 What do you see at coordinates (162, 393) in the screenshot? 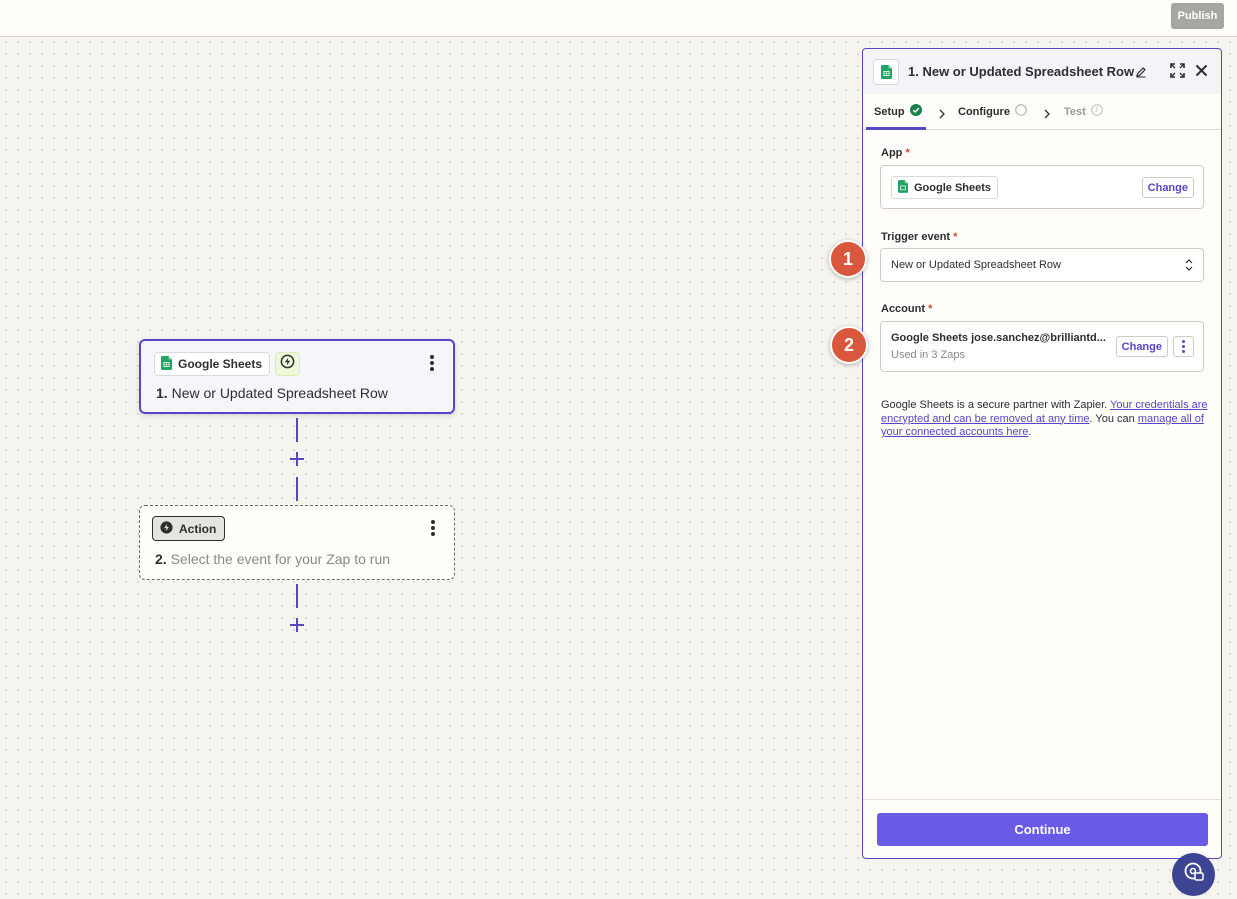
I see `step-number: 1.` at bounding box center [162, 393].